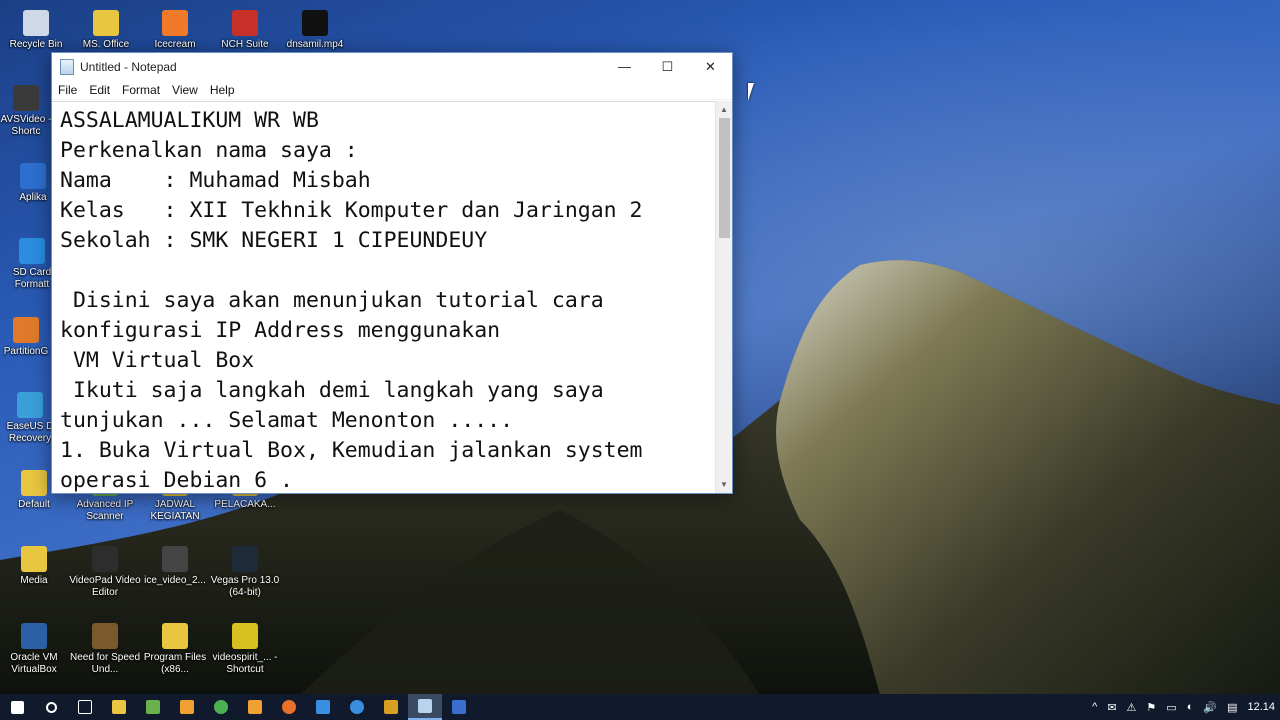 The image size is (1280, 720). I want to click on taskbar-task-view, so click(85, 707).